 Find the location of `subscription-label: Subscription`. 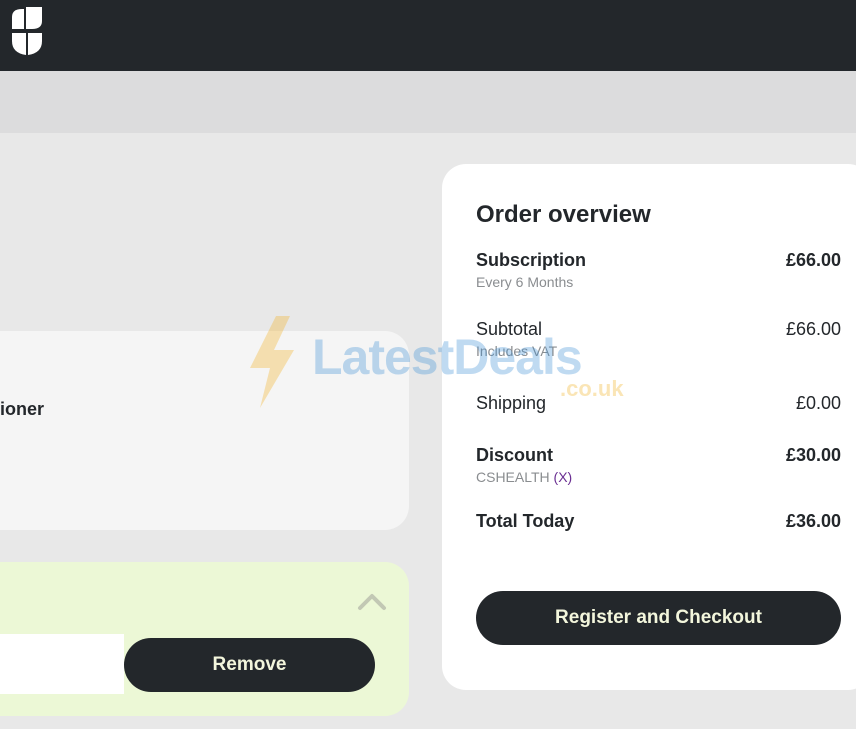

subscription-label: Subscription is located at coordinates (531, 260).